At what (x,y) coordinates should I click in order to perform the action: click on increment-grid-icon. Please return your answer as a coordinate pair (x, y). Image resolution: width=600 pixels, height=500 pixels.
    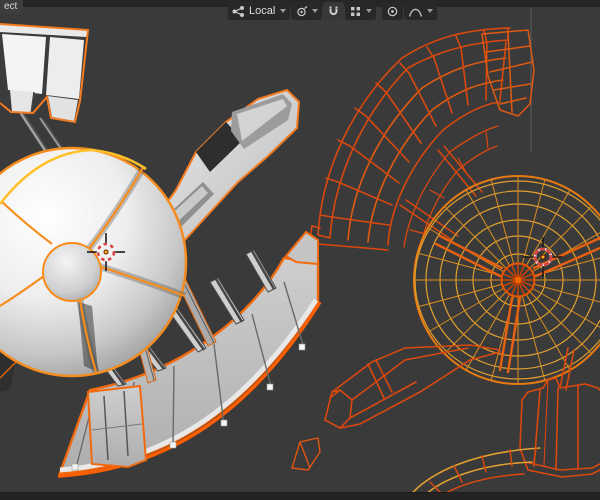
    Looking at the image, I should click on (356, 11).